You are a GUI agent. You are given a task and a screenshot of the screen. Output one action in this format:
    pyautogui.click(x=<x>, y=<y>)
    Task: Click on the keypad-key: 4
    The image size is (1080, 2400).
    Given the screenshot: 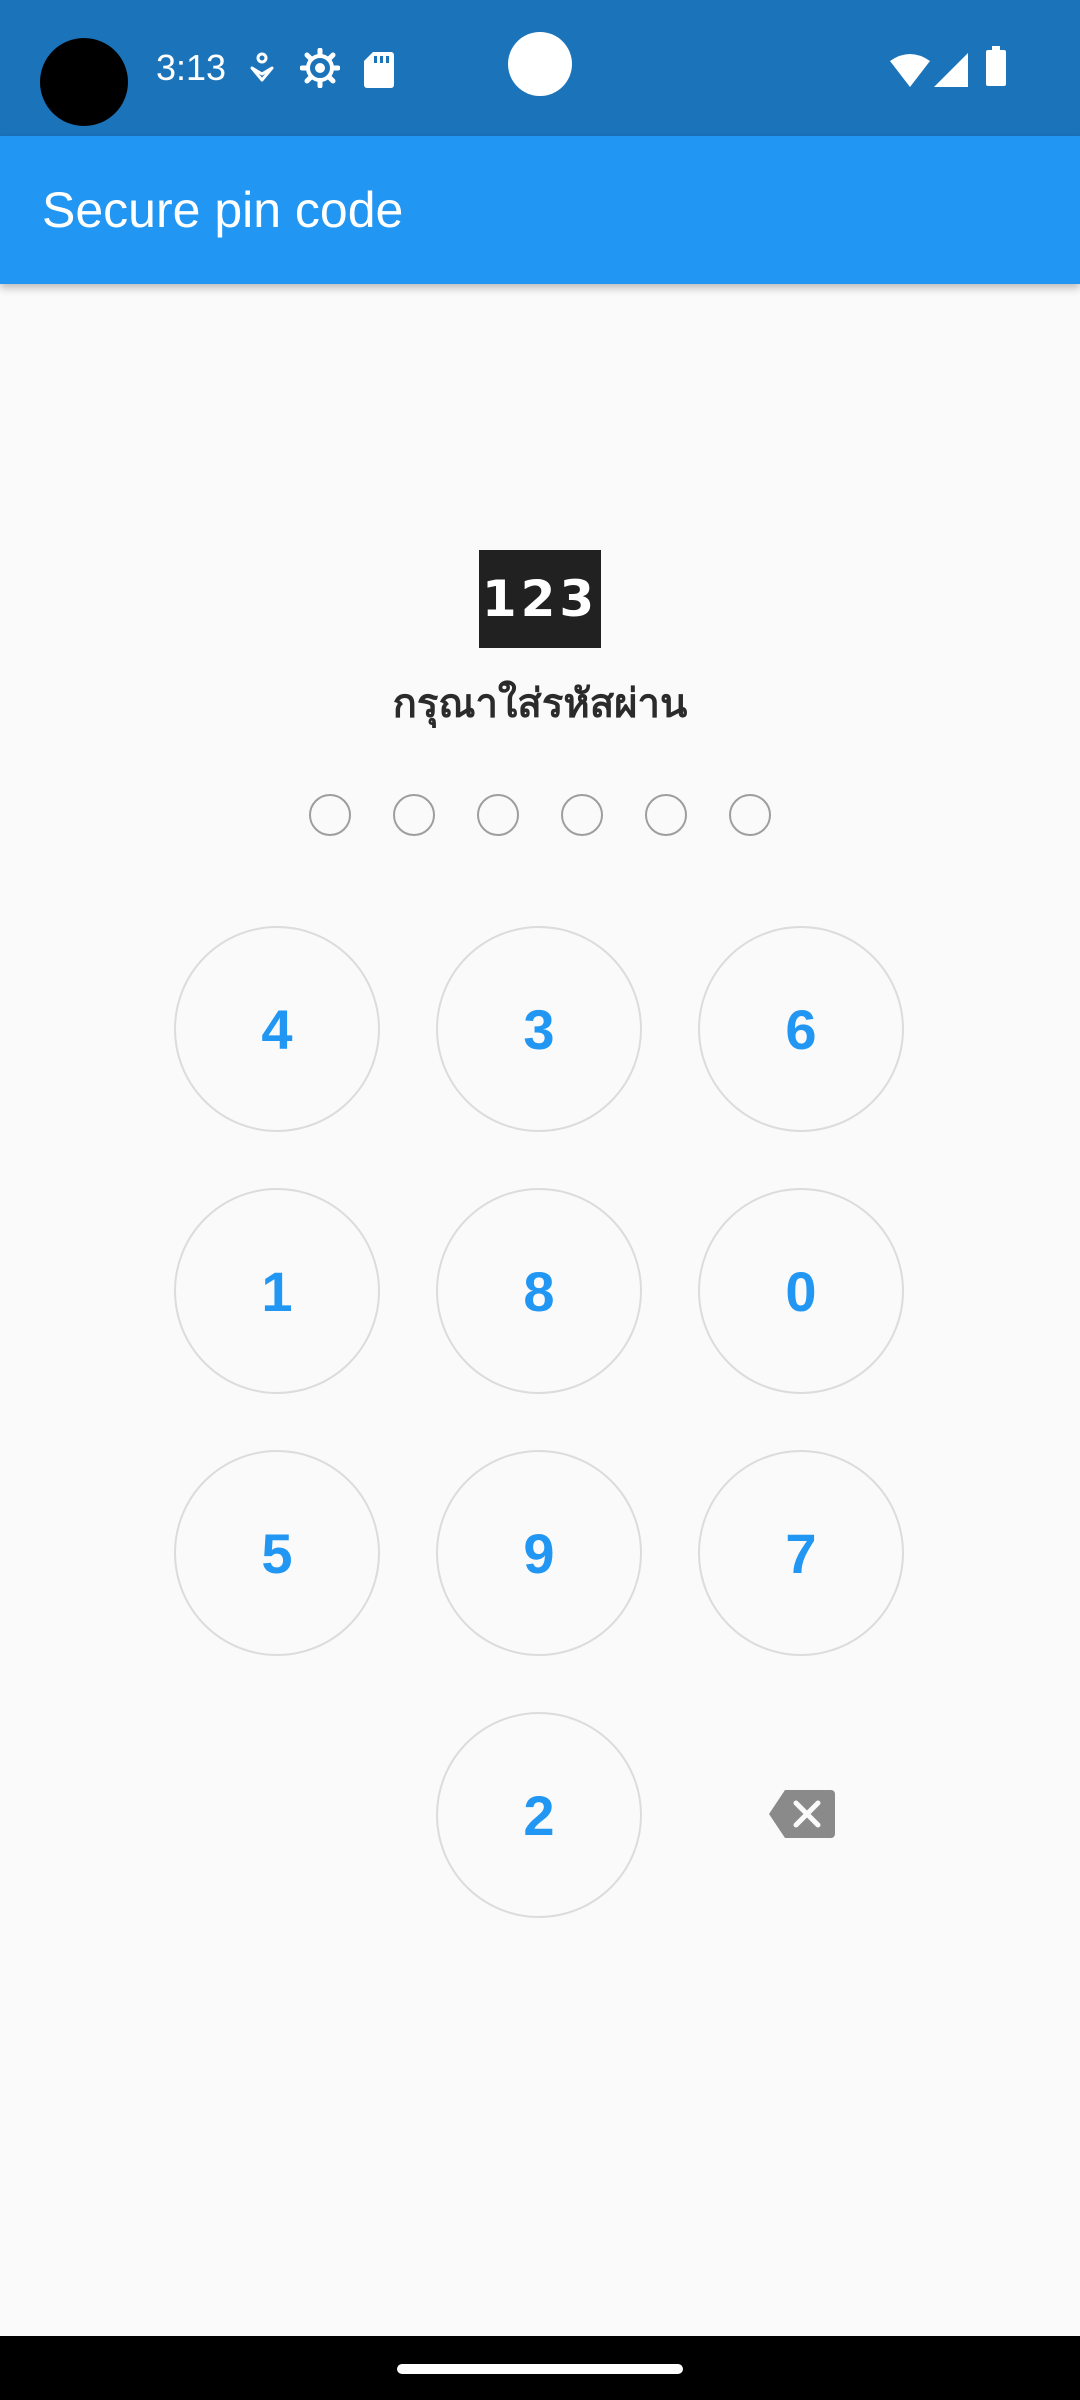 What is the action you would take?
    pyautogui.click(x=277, y=1029)
    